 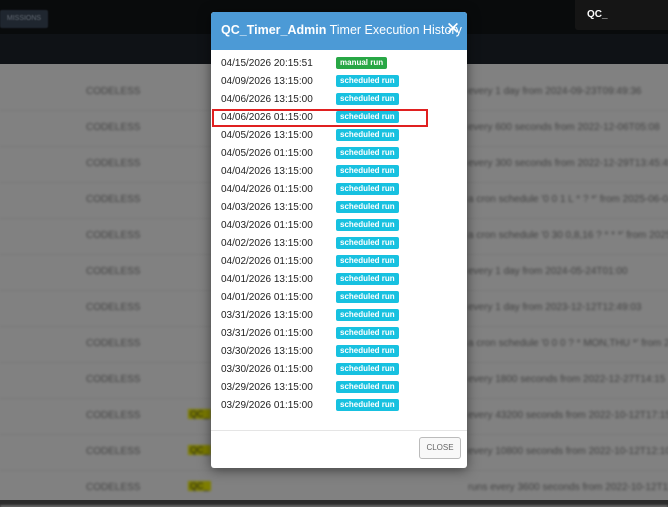 I want to click on history-entry: 04/01/2026 13:15:00 scheduled run, so click(x=339, y=280).